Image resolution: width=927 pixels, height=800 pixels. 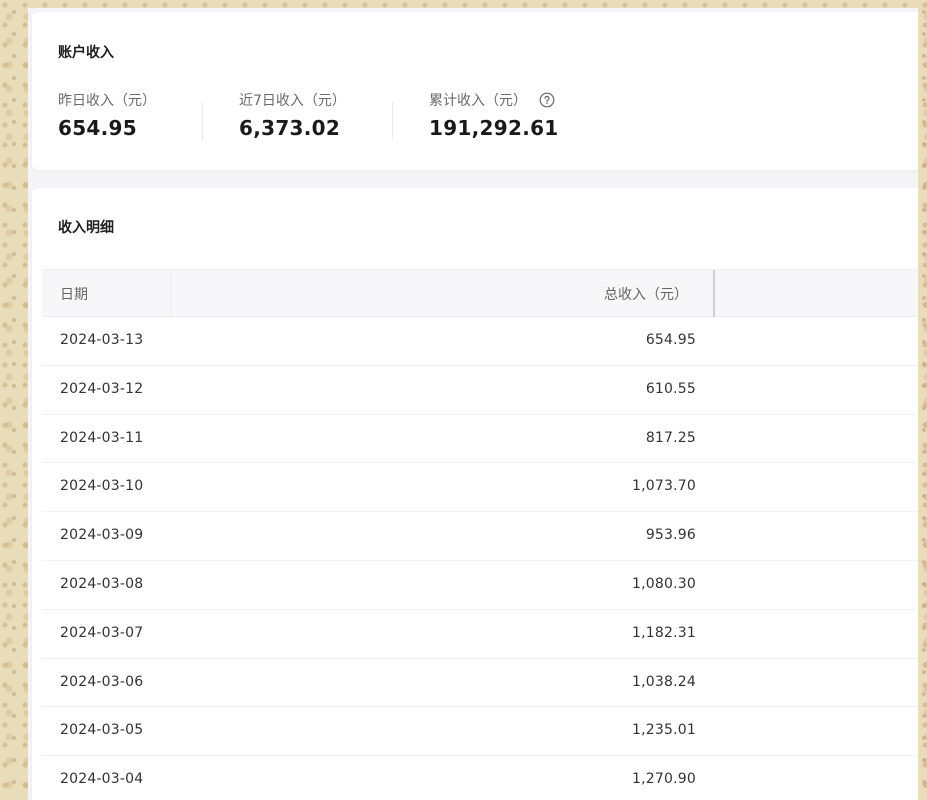 What do you see at coordinates (670, 437) in the screenshot?
I see `cell-income: 817.25` at bounding box center [670, 437].